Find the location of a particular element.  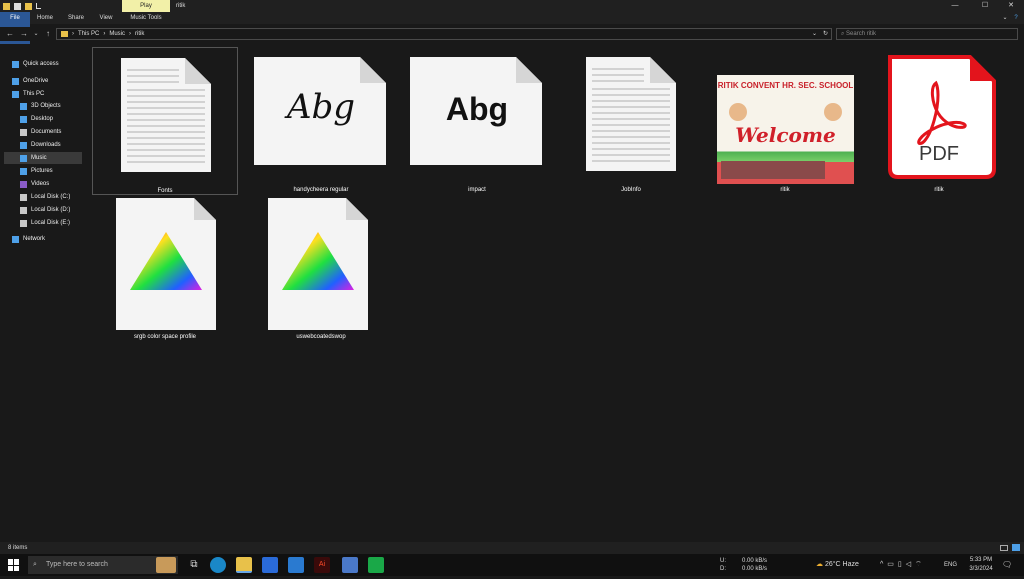

sidebar-item-3d-objects: 3D Objects is located at coordinates (43, 106).